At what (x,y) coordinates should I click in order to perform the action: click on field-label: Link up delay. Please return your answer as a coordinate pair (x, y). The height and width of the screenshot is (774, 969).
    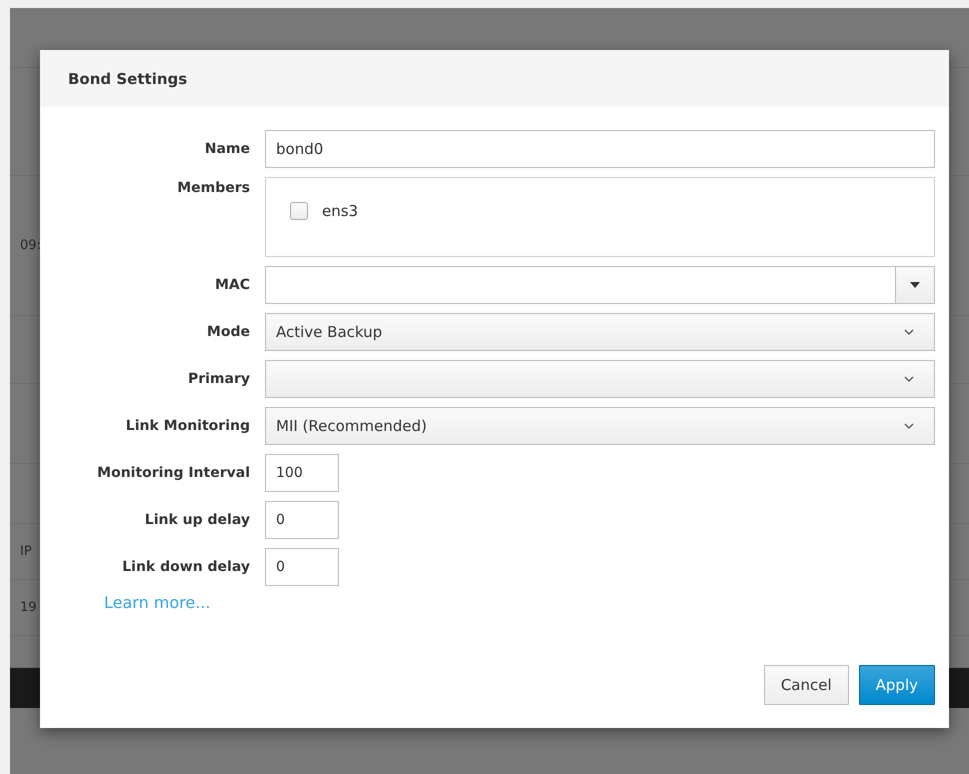
    Looking at the image, I should click on (197, 520).